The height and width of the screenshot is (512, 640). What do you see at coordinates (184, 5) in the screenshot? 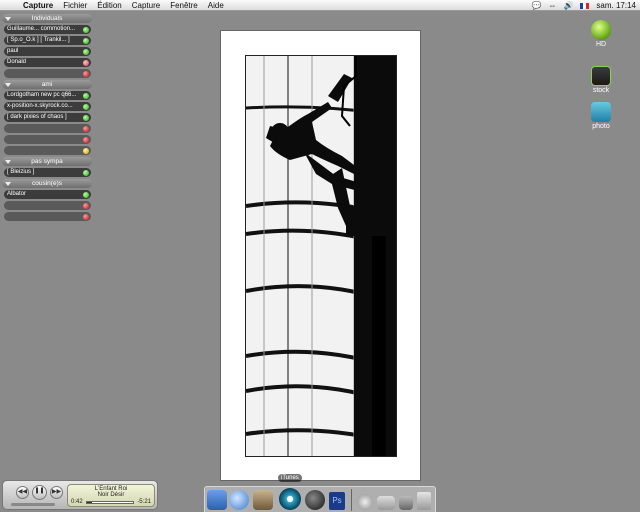
I see `menu-fenetre: Fenêtre` at bounding box center [184, 5].